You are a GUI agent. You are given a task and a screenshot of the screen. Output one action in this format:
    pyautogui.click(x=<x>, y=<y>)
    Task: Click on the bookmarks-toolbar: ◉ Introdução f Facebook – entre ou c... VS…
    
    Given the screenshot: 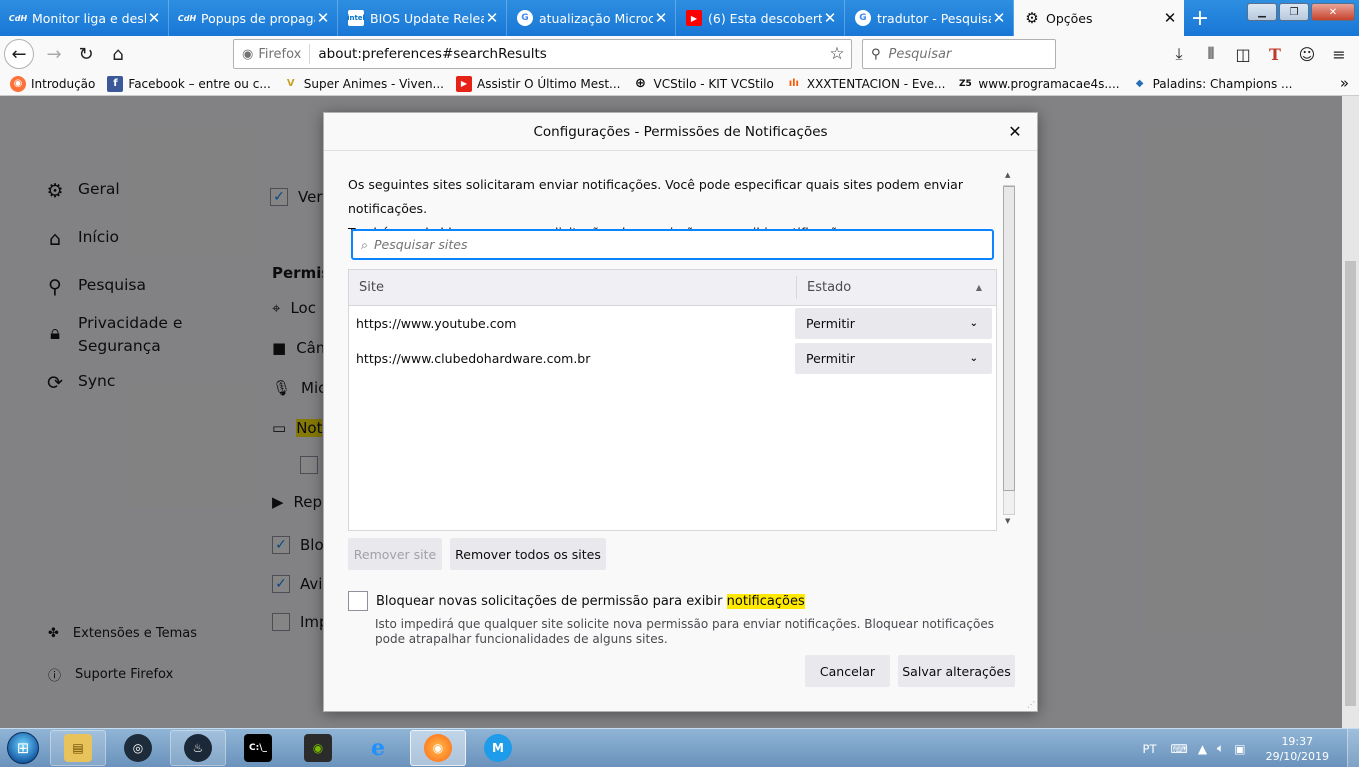 What is the action you would take?
    pyautogui.click(x=679, y=84)
    